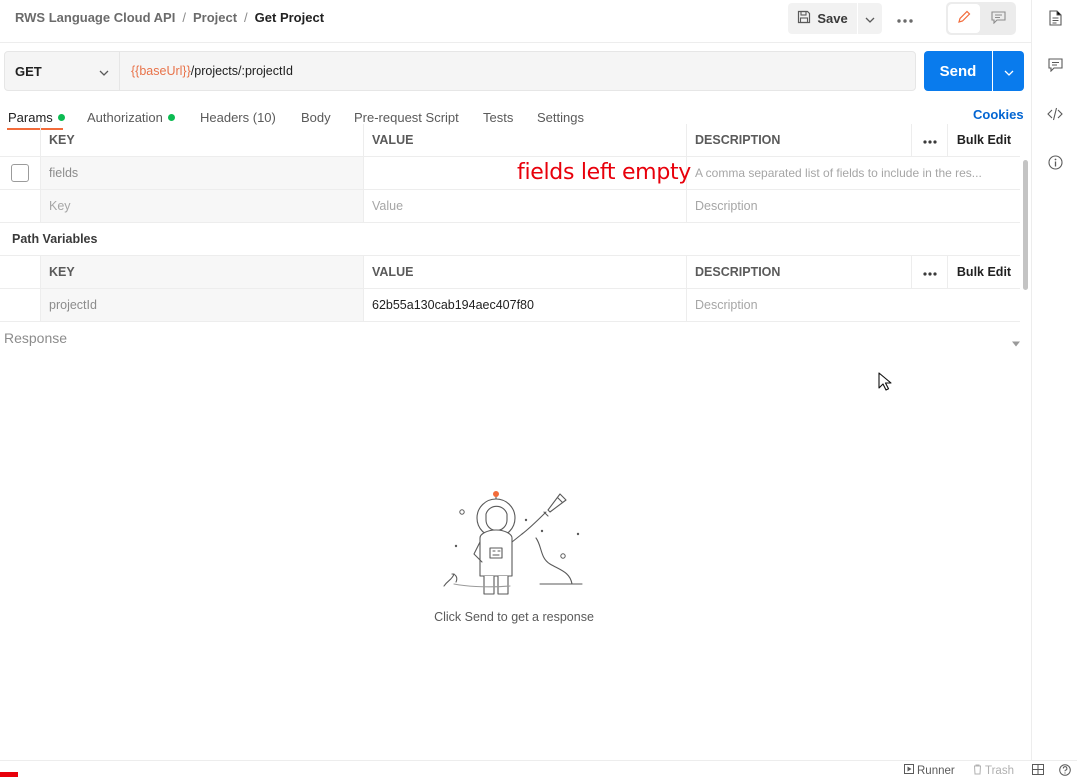 The width and height of the screenshot is (1077, 777). I want to click on pencil-icon, so click(964, 18).